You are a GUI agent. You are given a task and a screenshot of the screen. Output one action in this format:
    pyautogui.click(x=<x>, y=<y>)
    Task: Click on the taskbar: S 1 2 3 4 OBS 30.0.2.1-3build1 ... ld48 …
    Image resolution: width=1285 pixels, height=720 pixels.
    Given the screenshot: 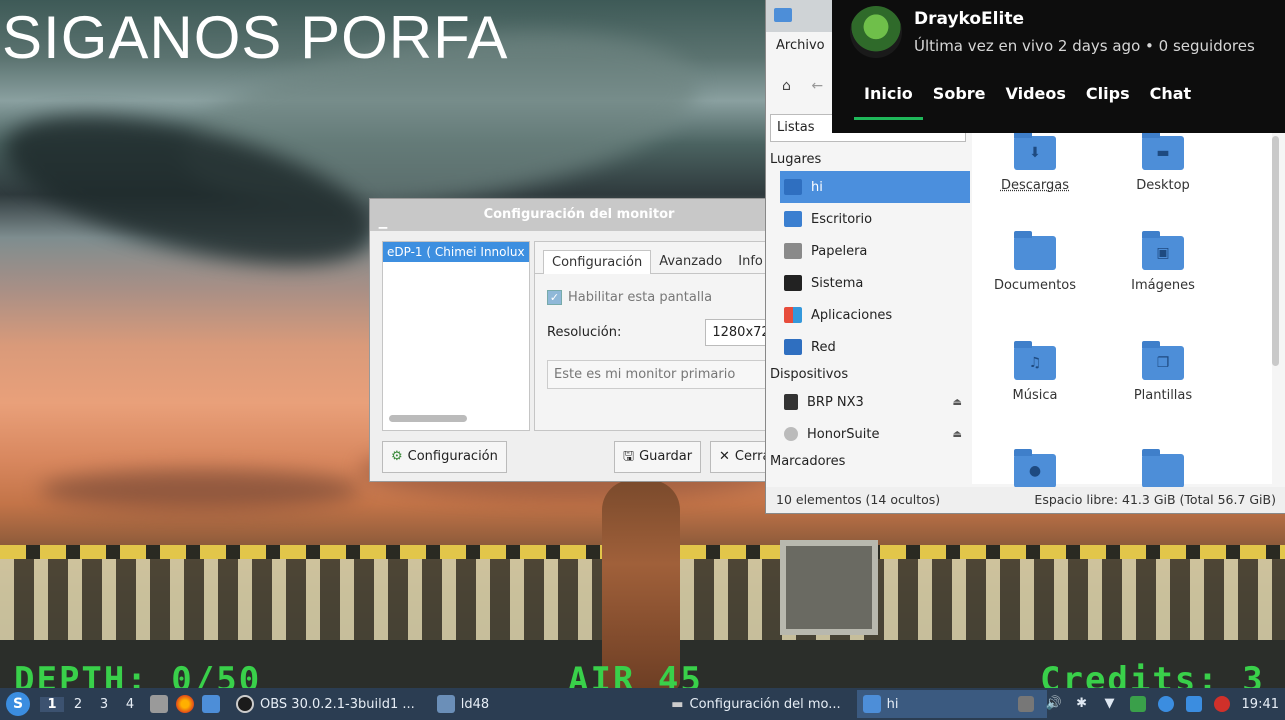 What is the action you would take?
    pyautogui.click(x=642, y=704)
    